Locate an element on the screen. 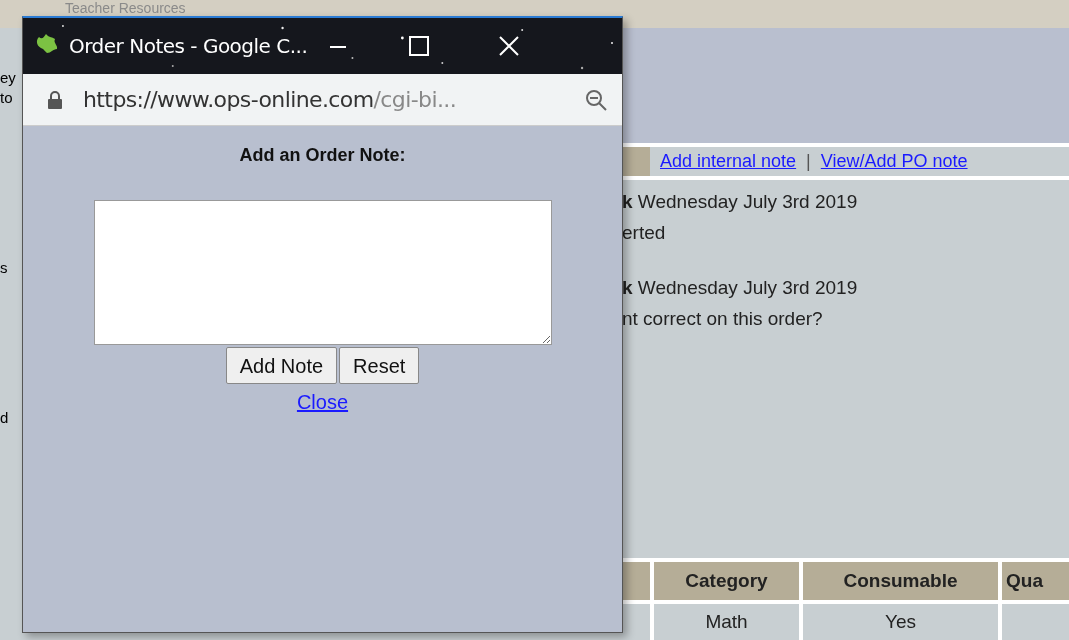 This screenshot has height=640, width=1069. close-icon is located at coordinates (509, 46).